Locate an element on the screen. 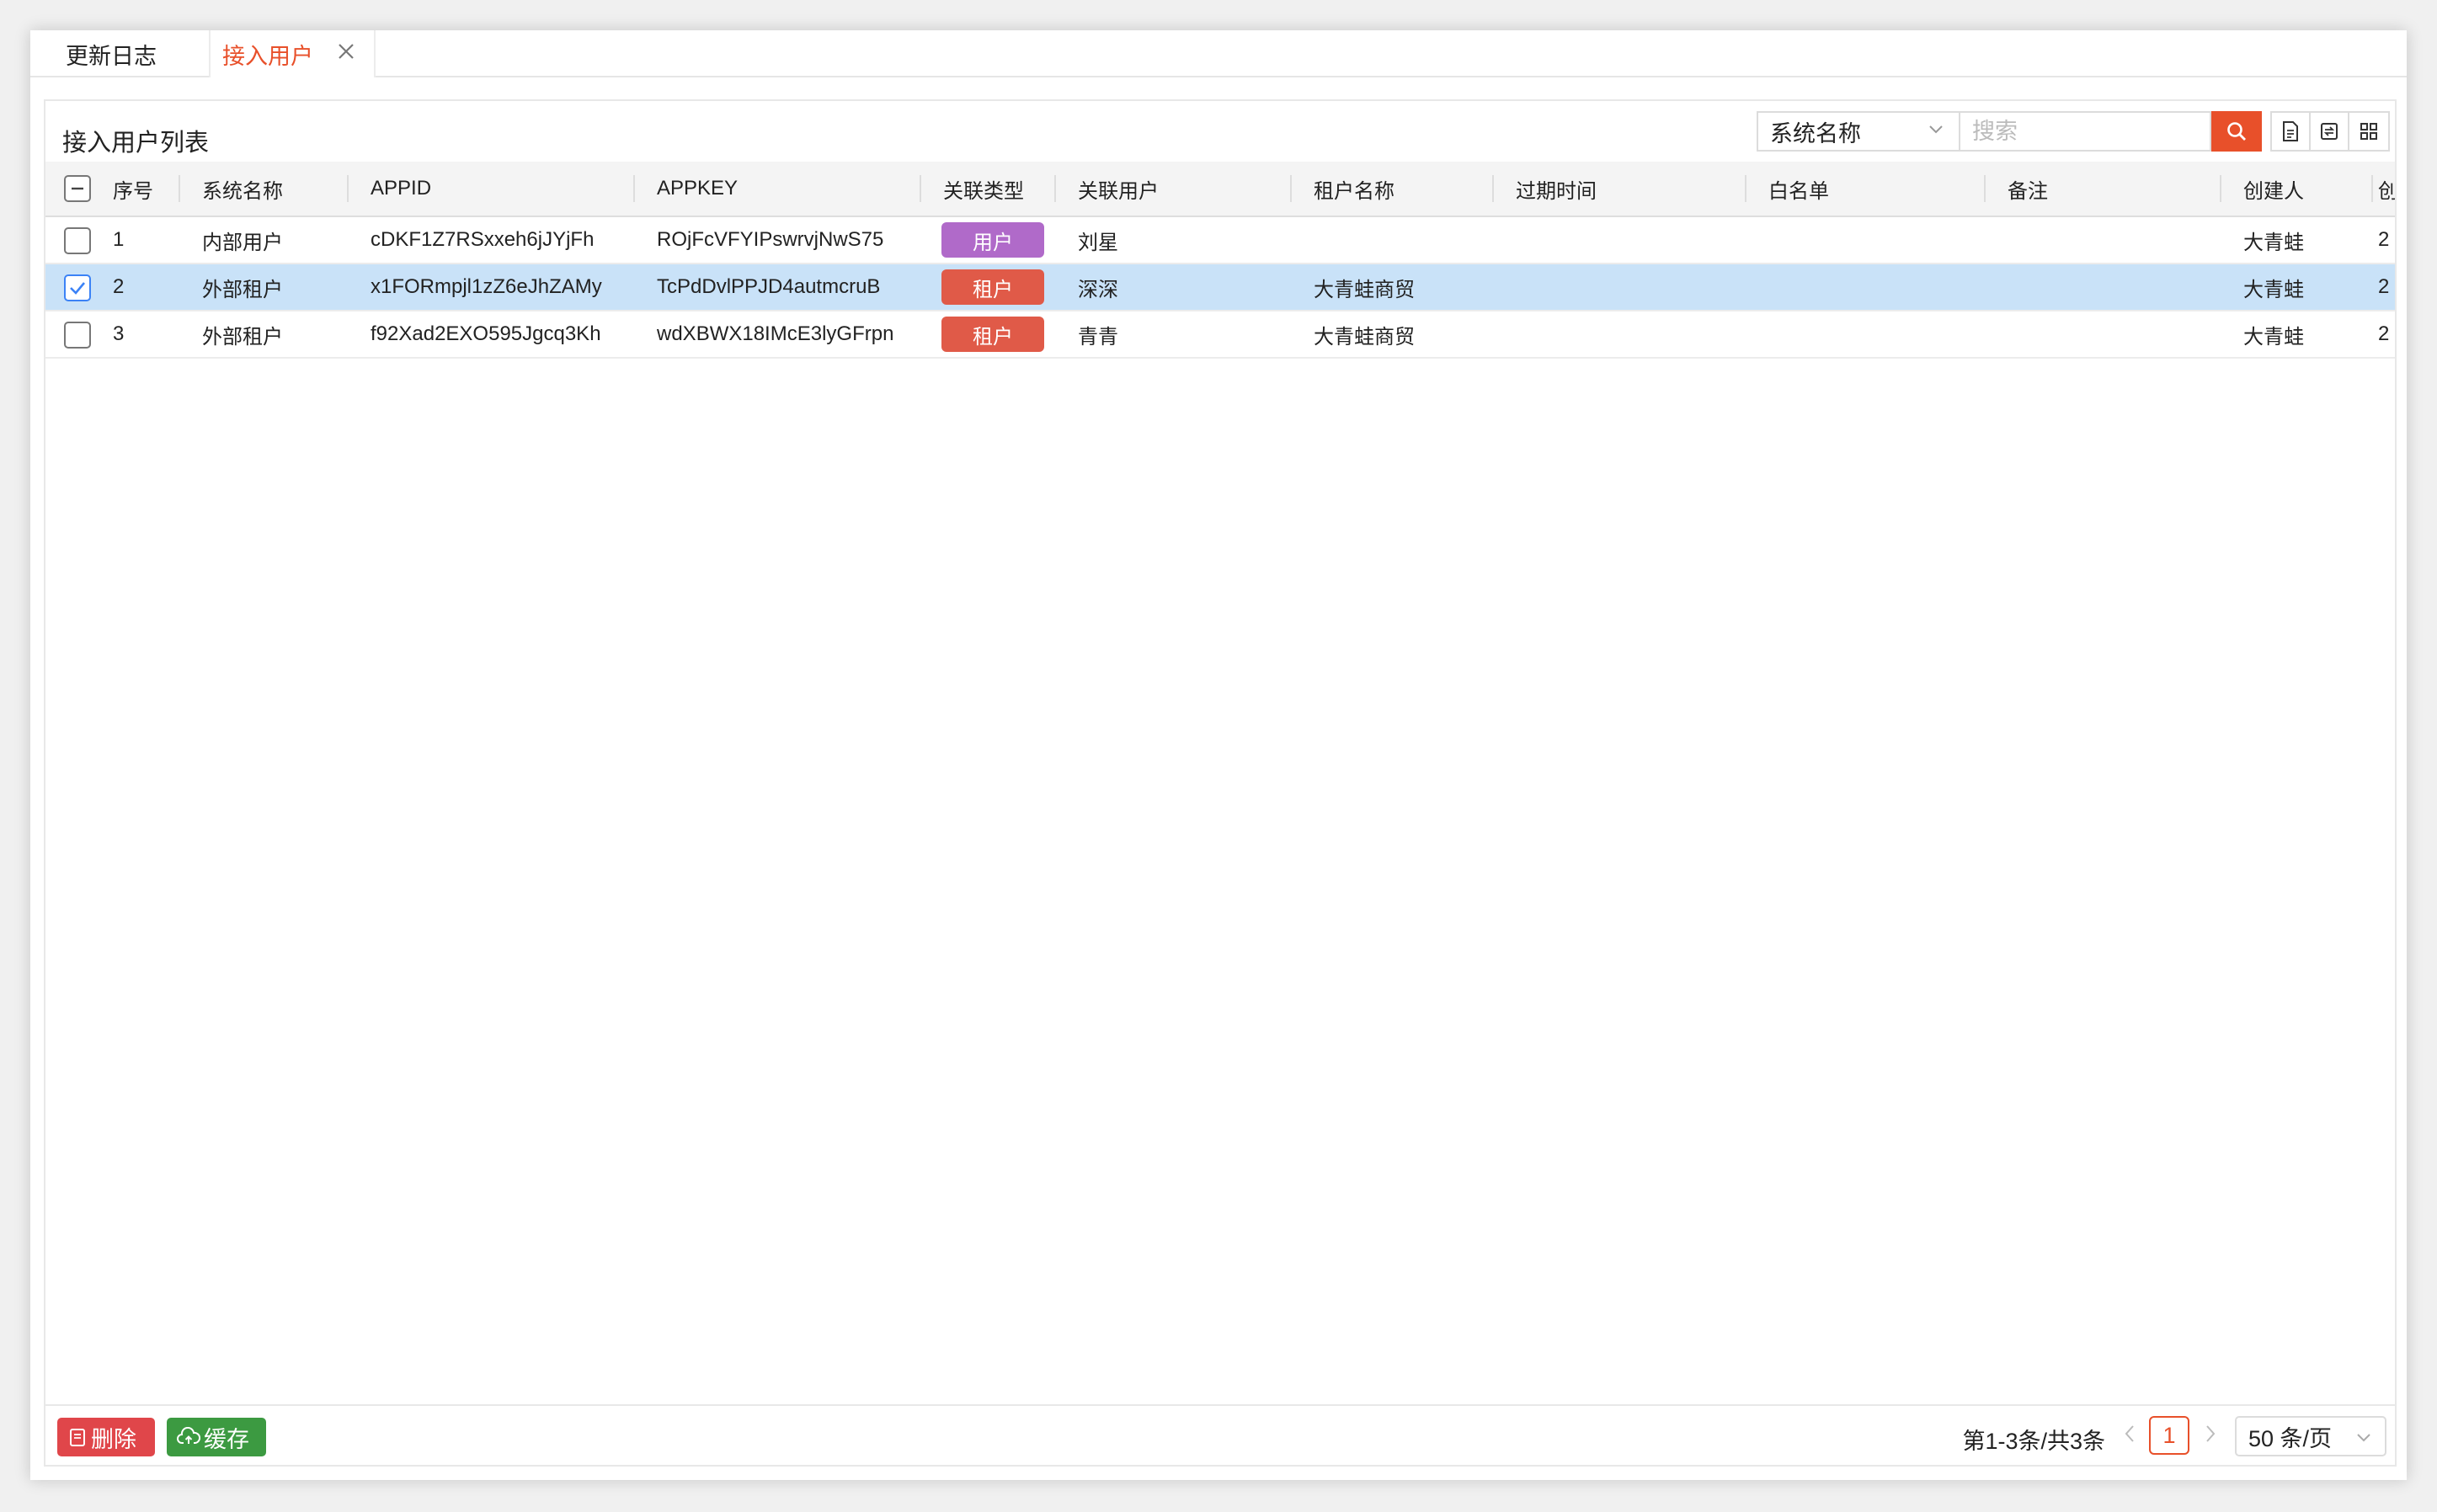 The width and height of the screenshot is (2437, 1512). tab-access-users: 接入用户 is located at coordinates (293, 55).